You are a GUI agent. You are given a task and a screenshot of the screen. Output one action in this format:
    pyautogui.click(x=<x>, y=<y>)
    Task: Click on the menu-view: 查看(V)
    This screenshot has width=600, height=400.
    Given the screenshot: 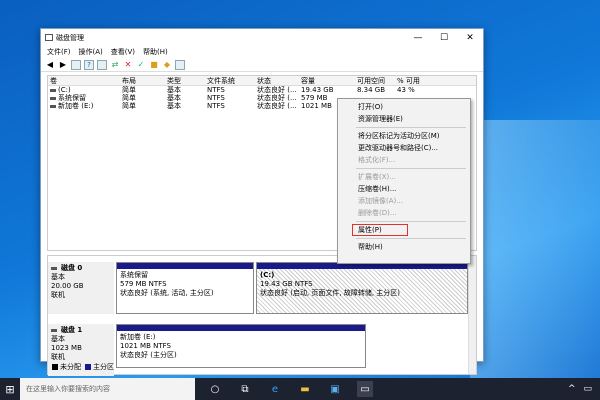 What is the action you would take?
    pyautogui.click(x=123, y=52)
    